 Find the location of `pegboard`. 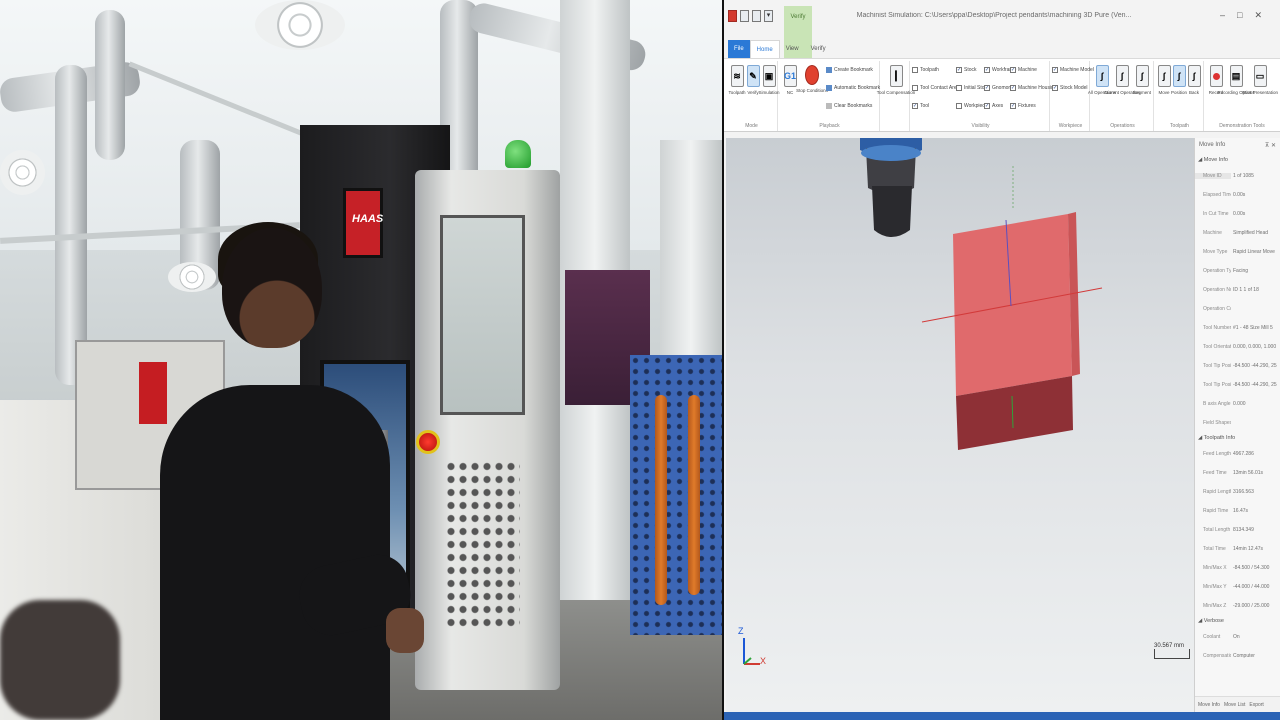

pegboard is located at coordinates (676, 495).